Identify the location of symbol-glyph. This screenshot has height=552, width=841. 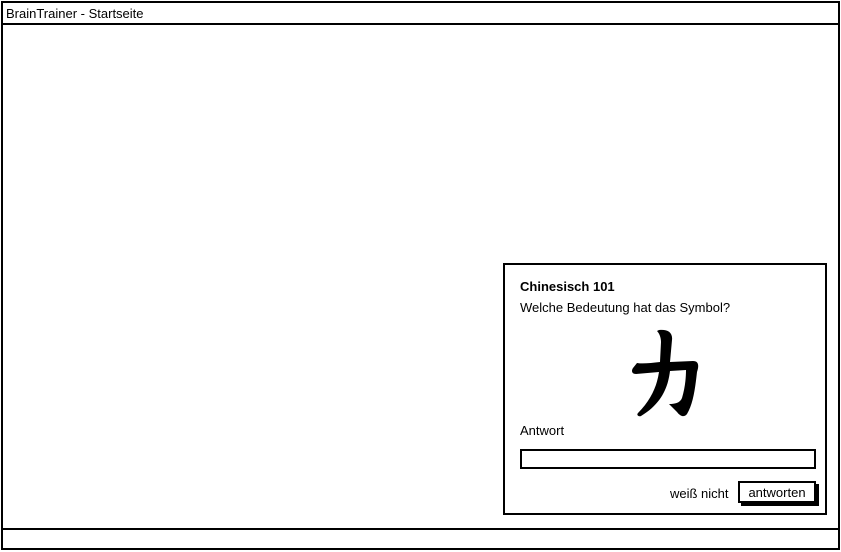
(665, 373).